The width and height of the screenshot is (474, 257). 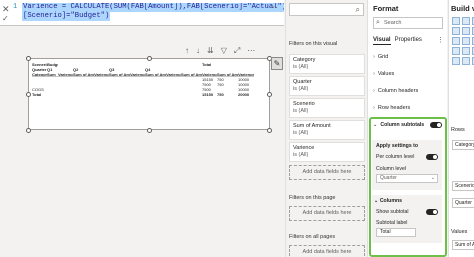 I want to click on total-cell: 20000, so click(x=244, y=94).